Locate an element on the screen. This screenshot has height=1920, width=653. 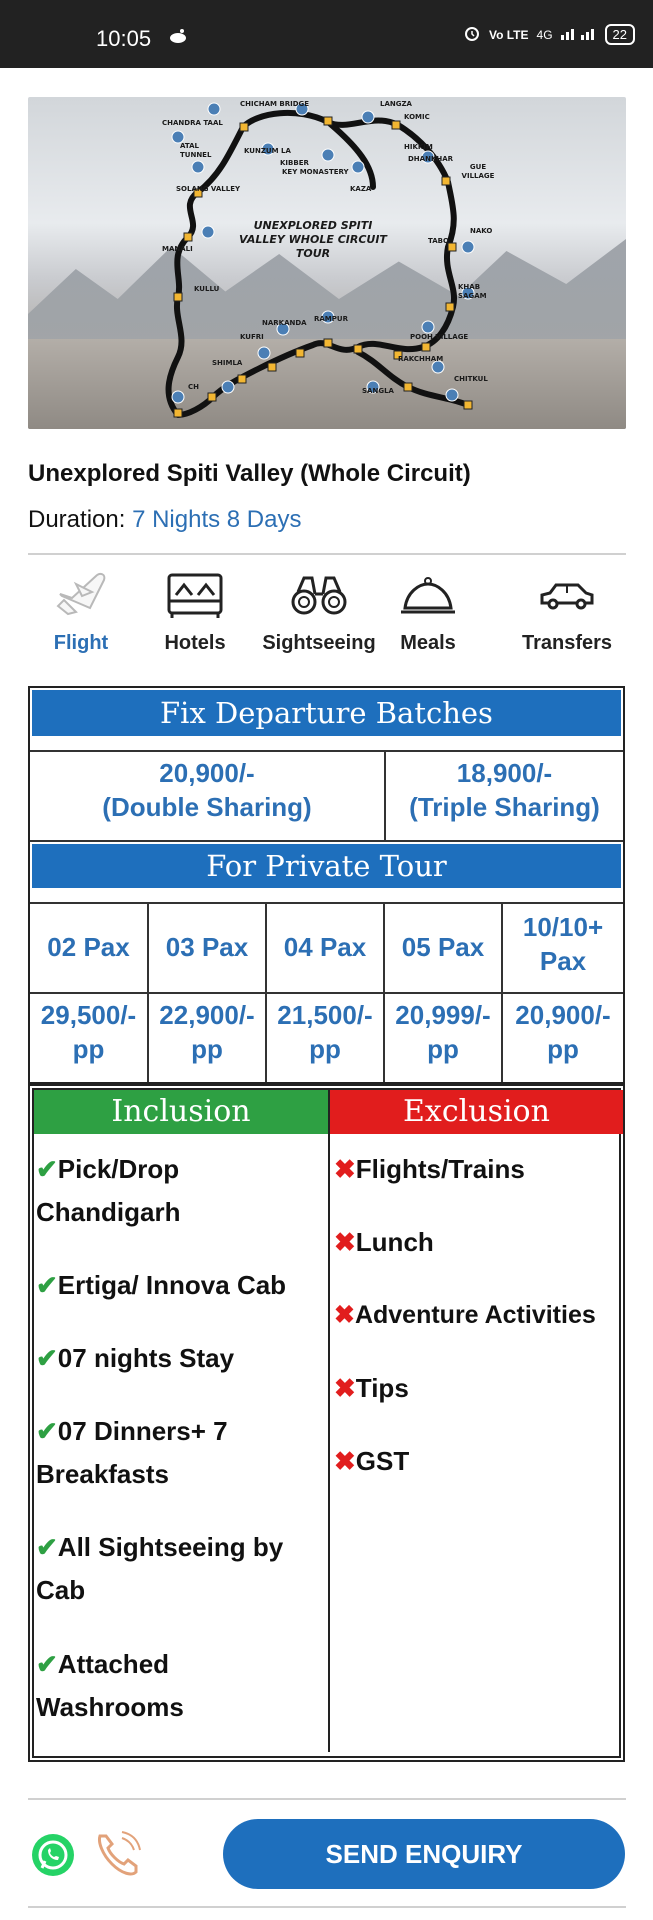
double-sharing-price: 20,900/- (Double Sharing) is located at coordinates (207, 790).